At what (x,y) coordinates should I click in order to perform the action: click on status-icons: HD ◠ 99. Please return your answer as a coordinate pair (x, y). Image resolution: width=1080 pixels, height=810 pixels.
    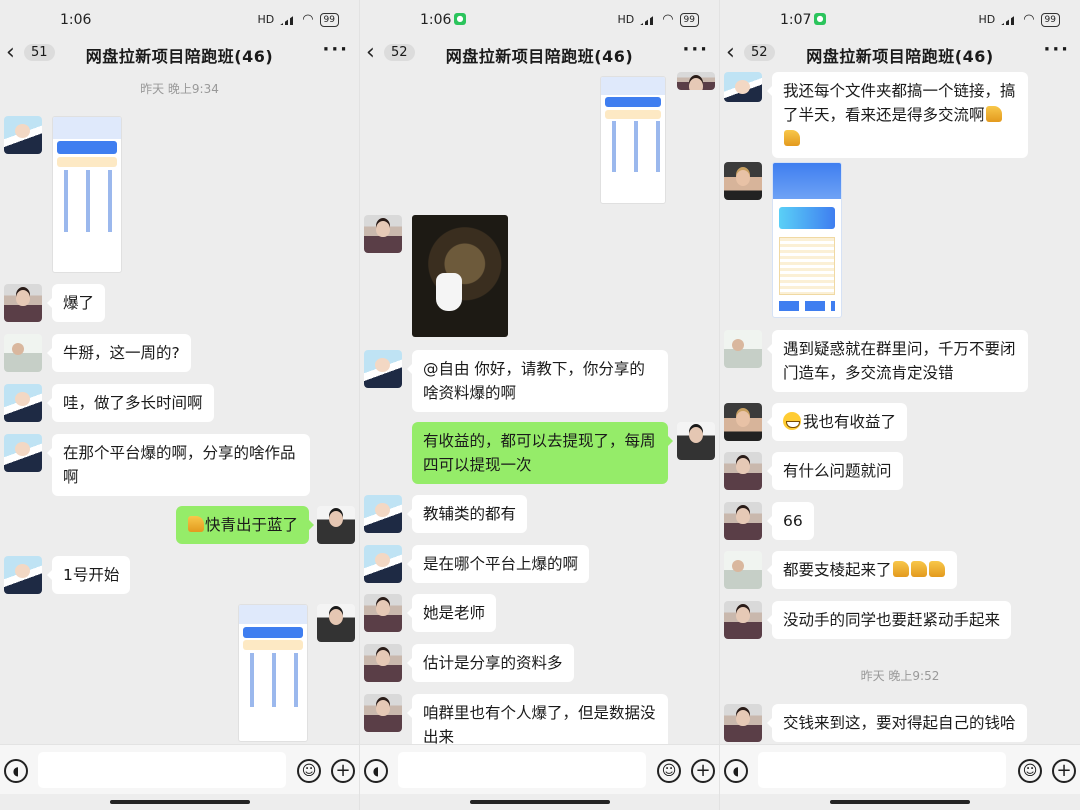
    Looking at the image, I should click on (658, 19).